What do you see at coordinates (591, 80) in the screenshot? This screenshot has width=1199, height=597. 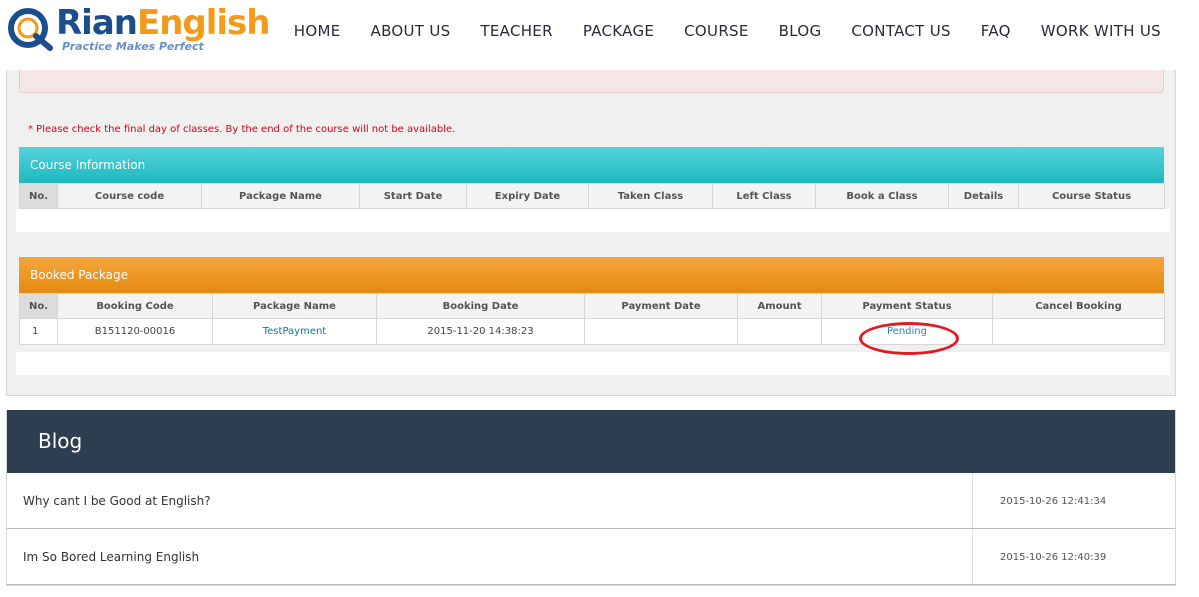 I see `alert-box` at bounding box center [591, 80].